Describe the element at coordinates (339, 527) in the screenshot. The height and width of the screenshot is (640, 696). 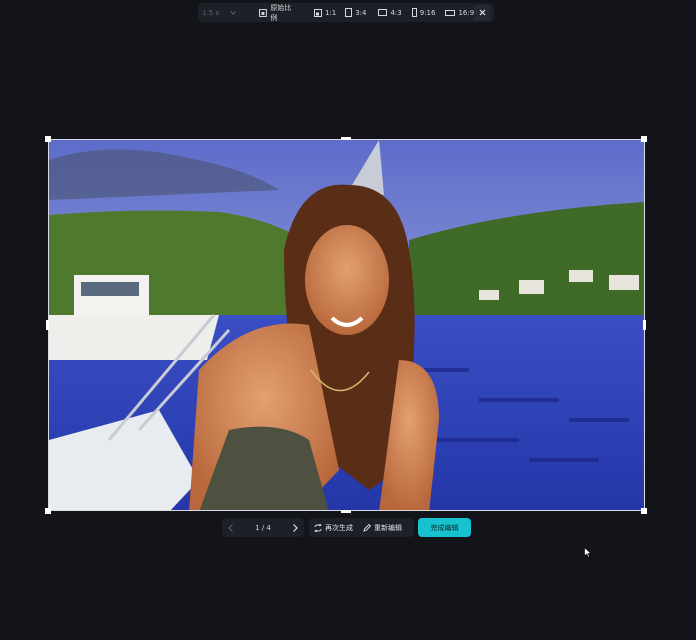
I see `regenerate-label: 再次生成` at that location.